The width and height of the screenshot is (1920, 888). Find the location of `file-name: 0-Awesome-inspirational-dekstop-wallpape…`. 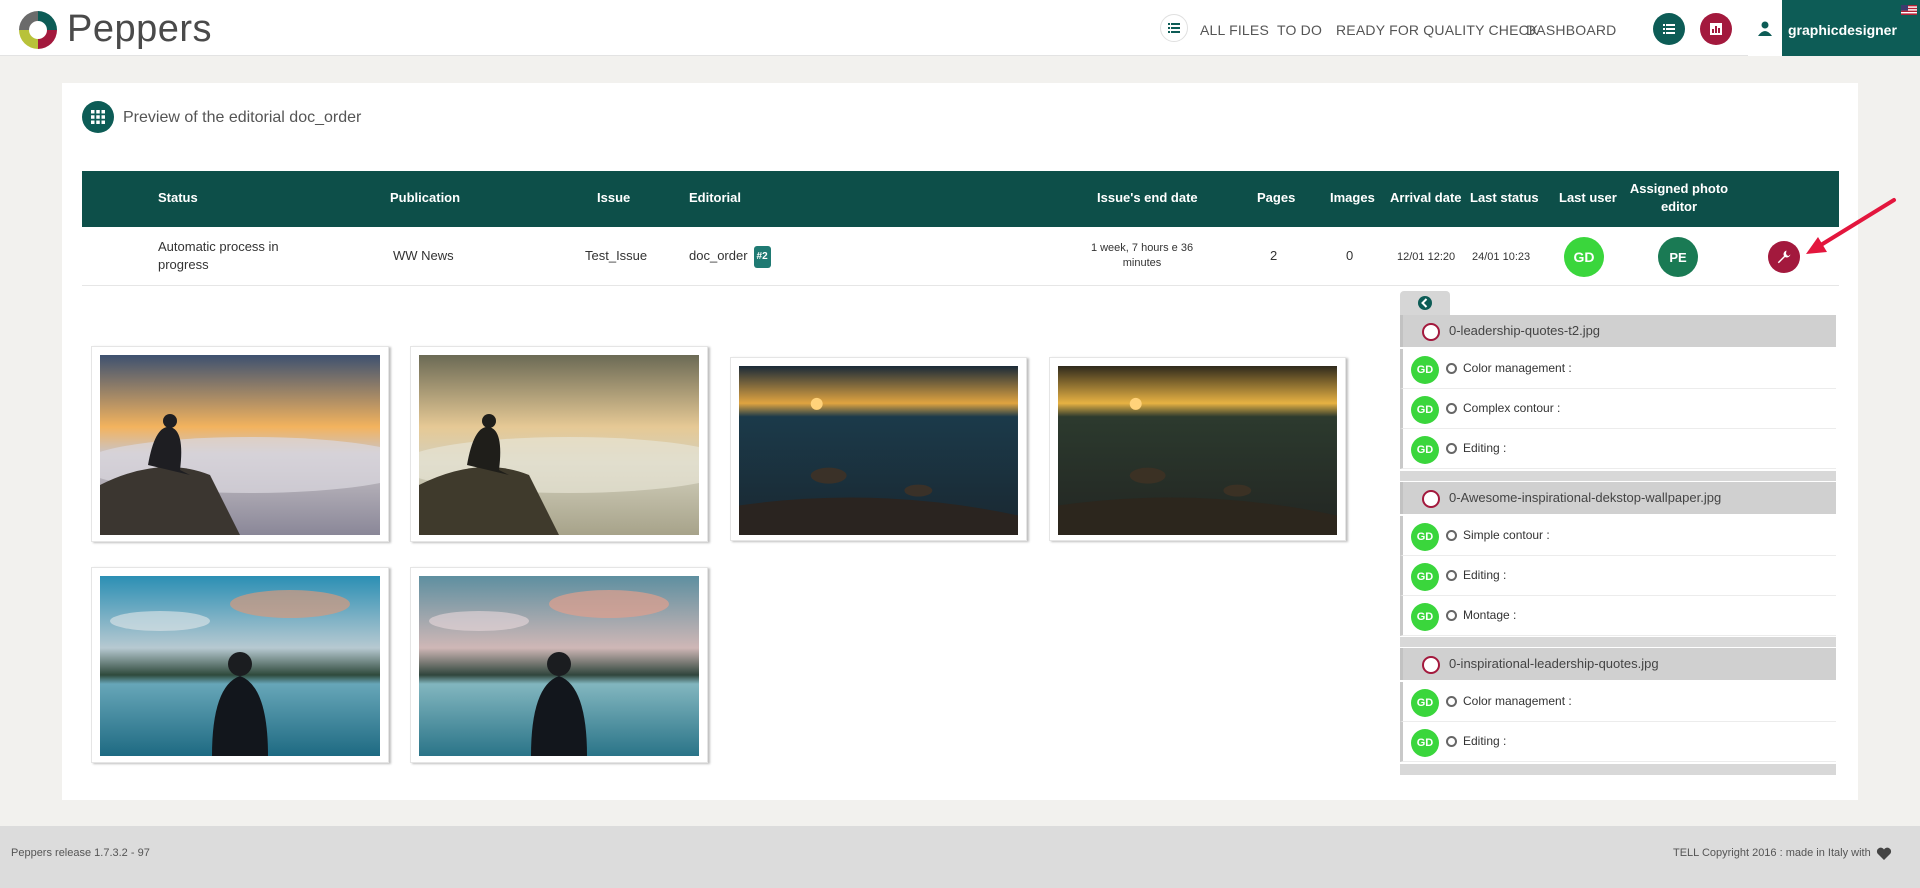

file-name: 0-Awesome-inspirational-dekstop-wallpape… is located at coordinates (1585, 497).